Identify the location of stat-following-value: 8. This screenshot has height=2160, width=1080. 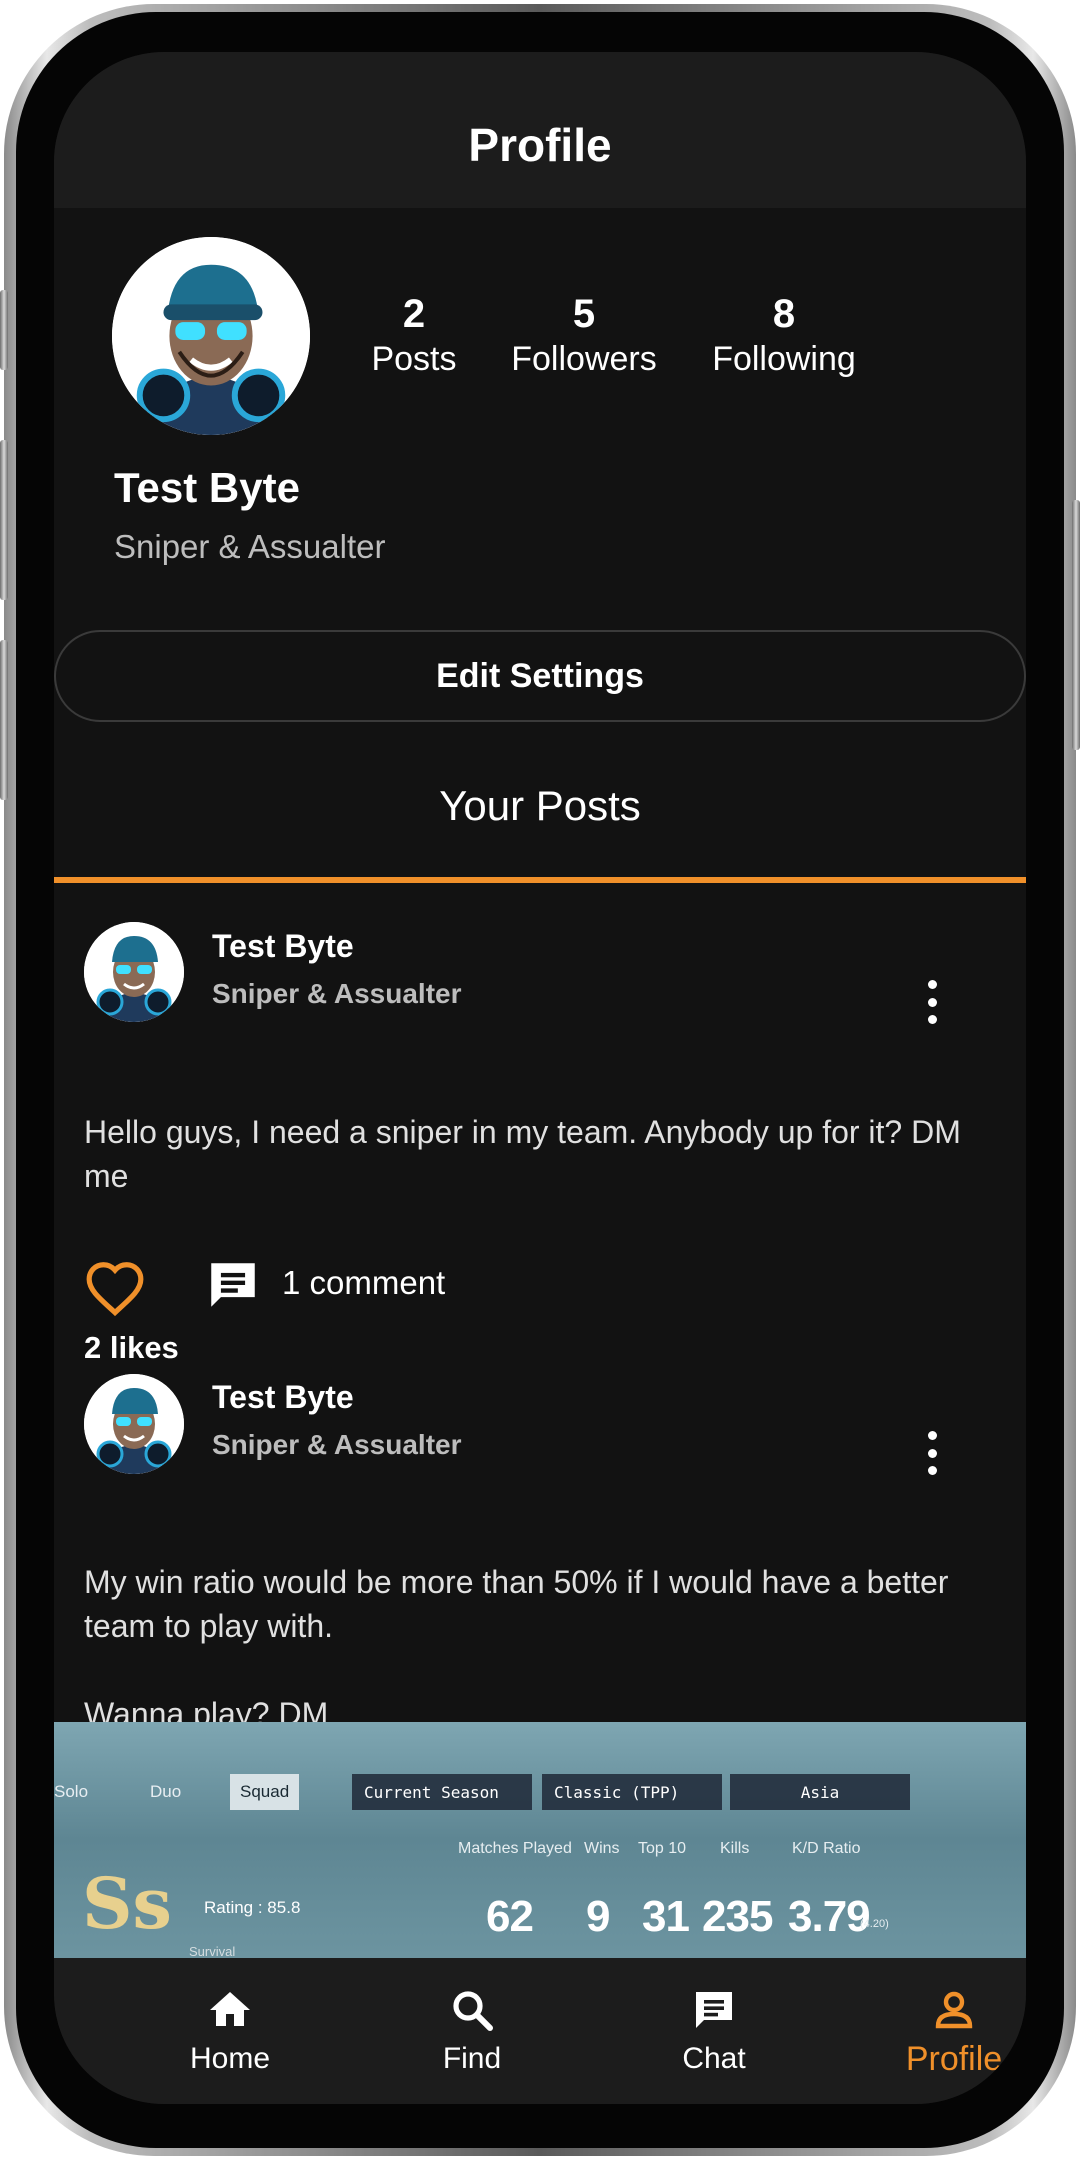
(784, 314).